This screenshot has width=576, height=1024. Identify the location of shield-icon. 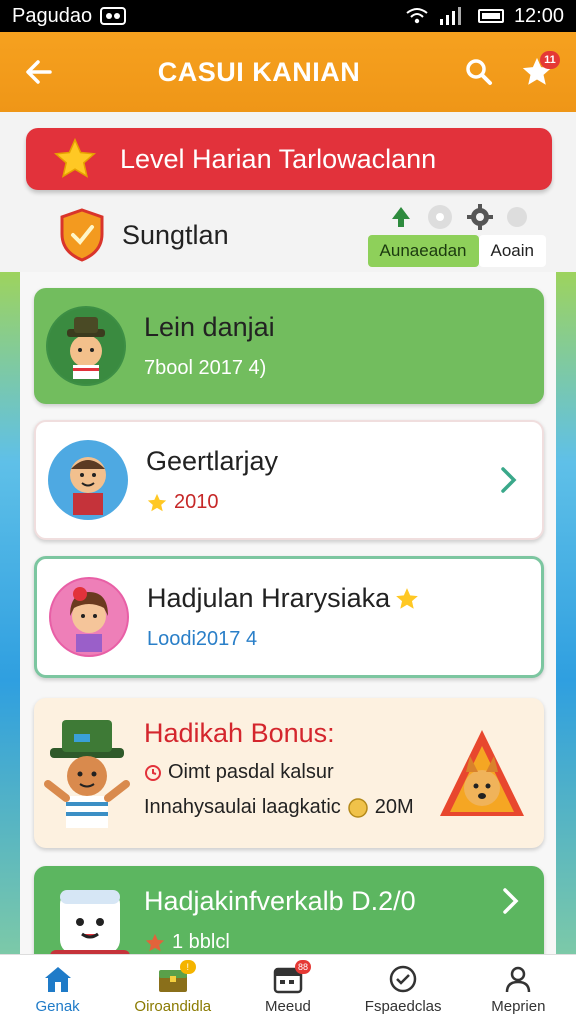
(82, 235).